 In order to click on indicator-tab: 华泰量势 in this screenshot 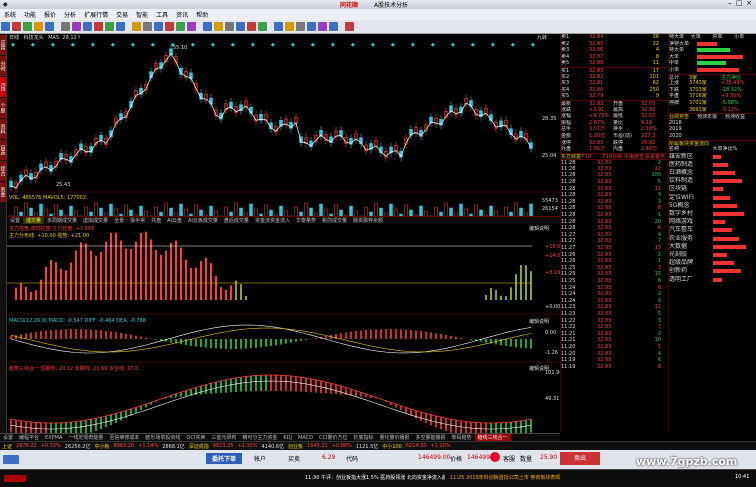, I will do `click(306, 220)`.